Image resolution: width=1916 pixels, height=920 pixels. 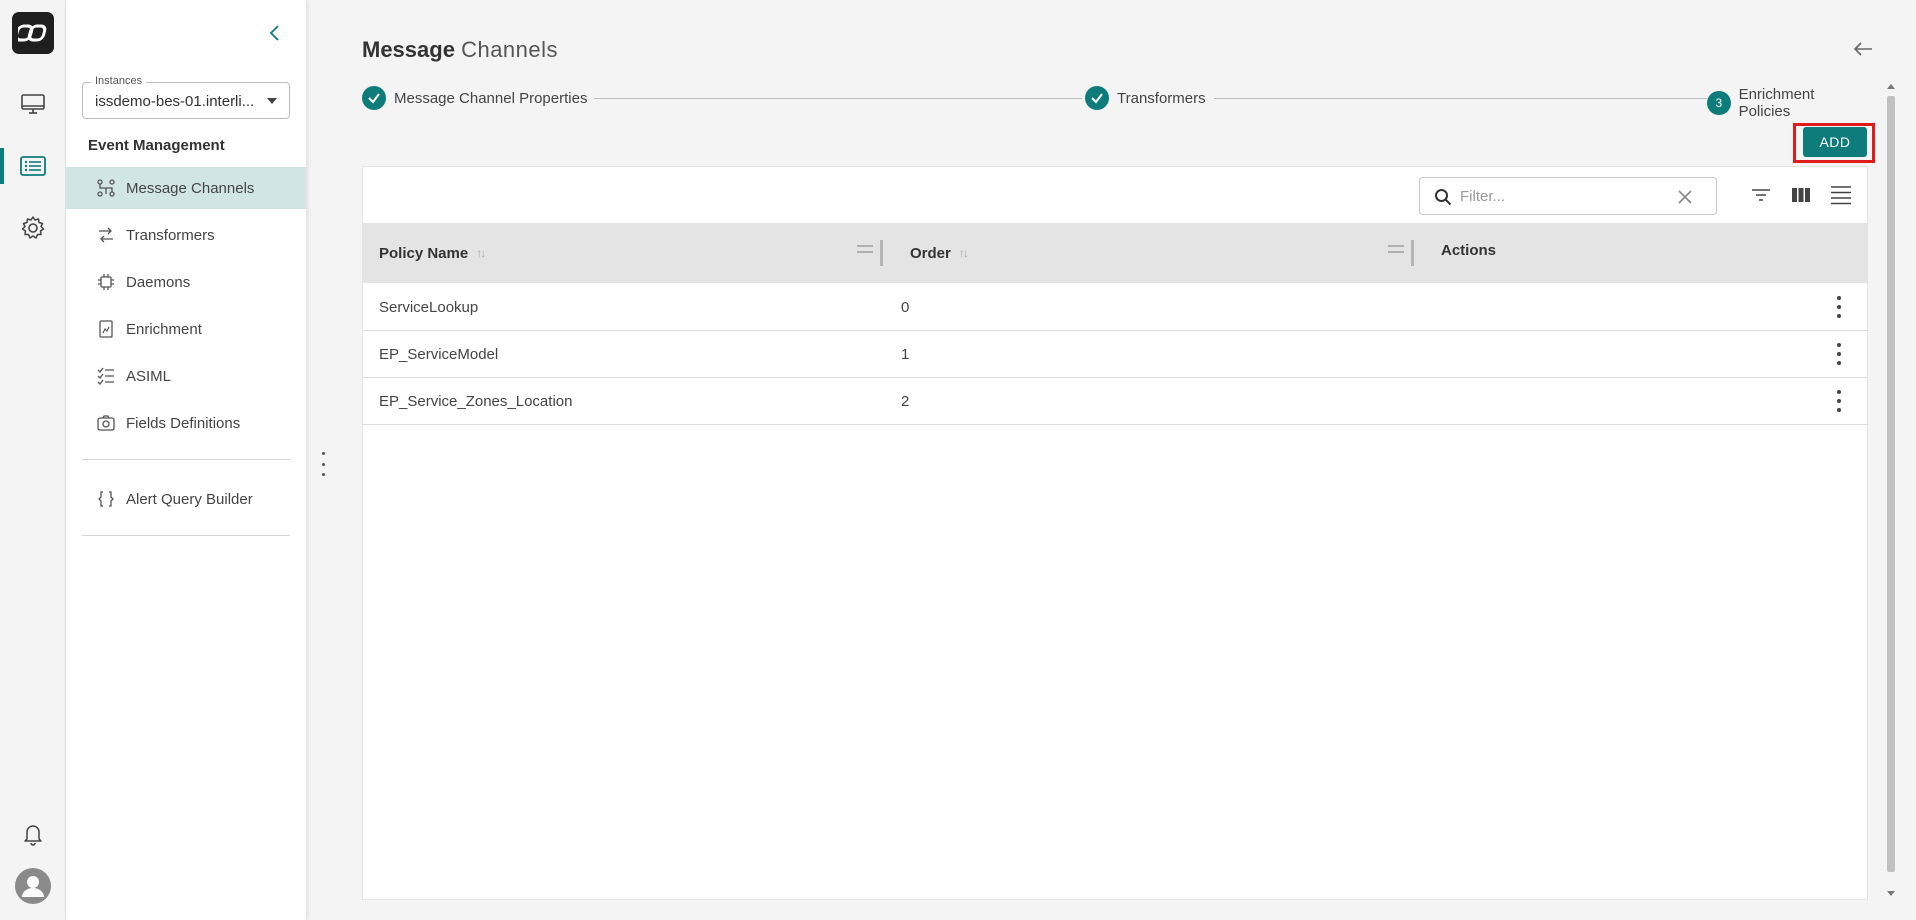 I want to click on chip-icon, so click(x=106, y=282).